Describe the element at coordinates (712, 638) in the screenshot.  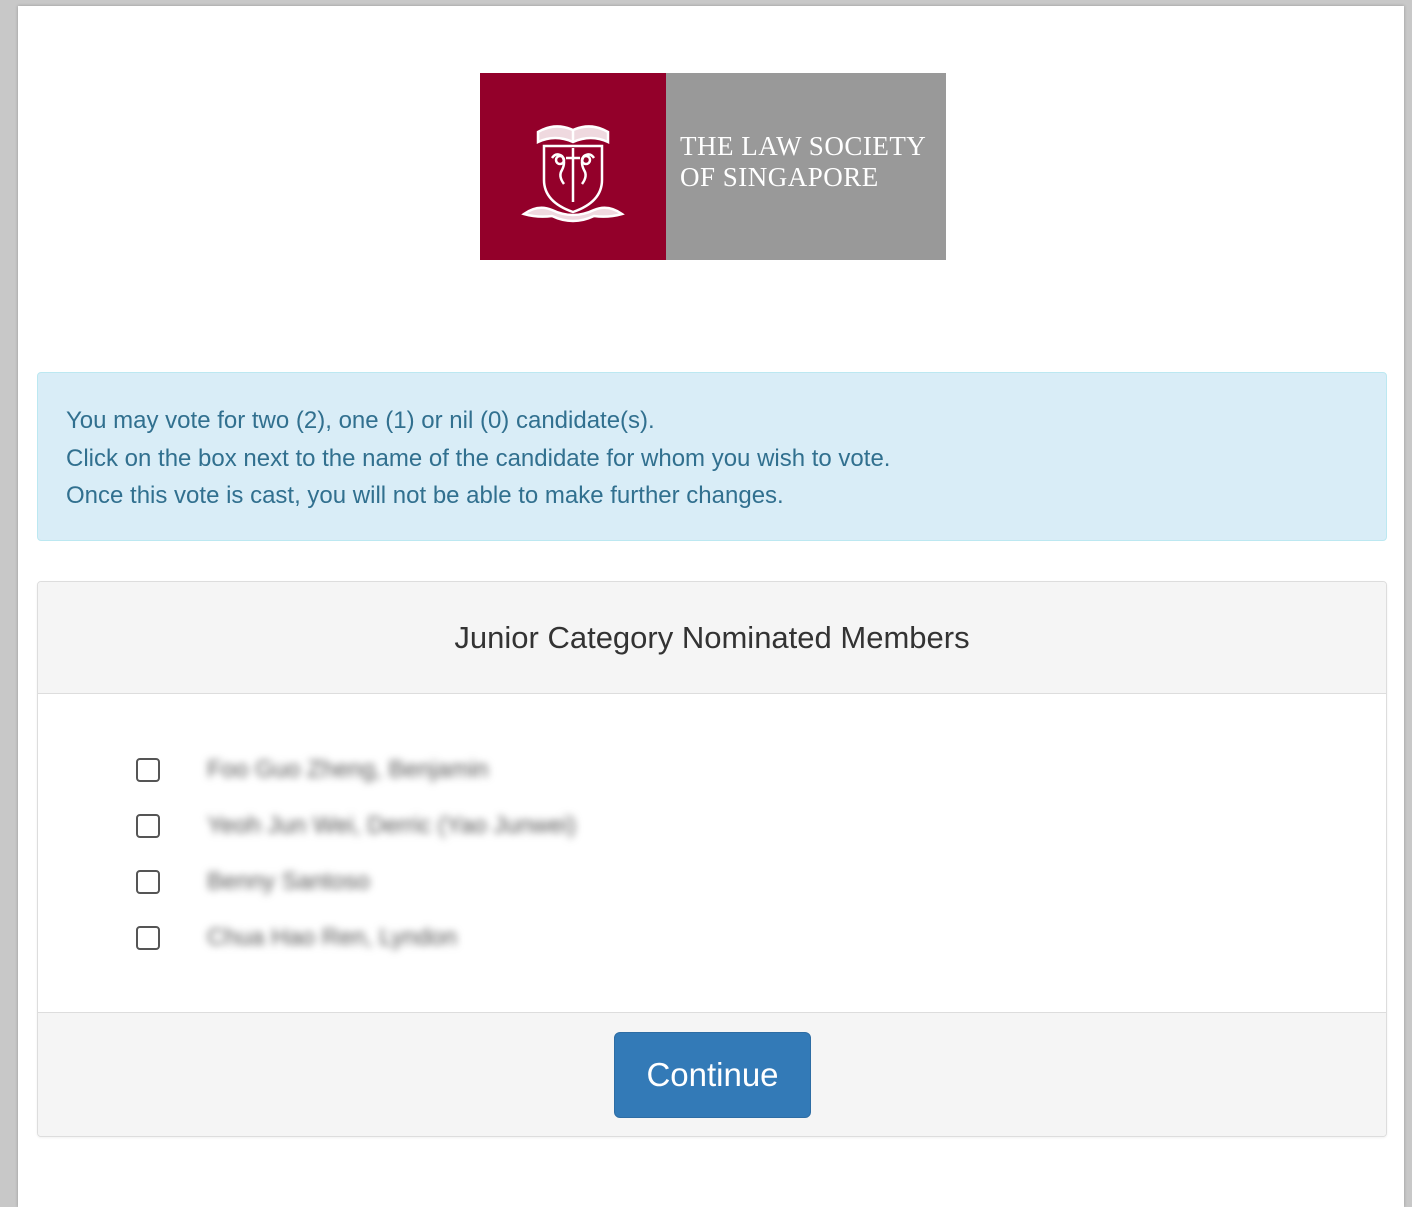
I see `panel-title: Junior Category Nominated Members` at that location.